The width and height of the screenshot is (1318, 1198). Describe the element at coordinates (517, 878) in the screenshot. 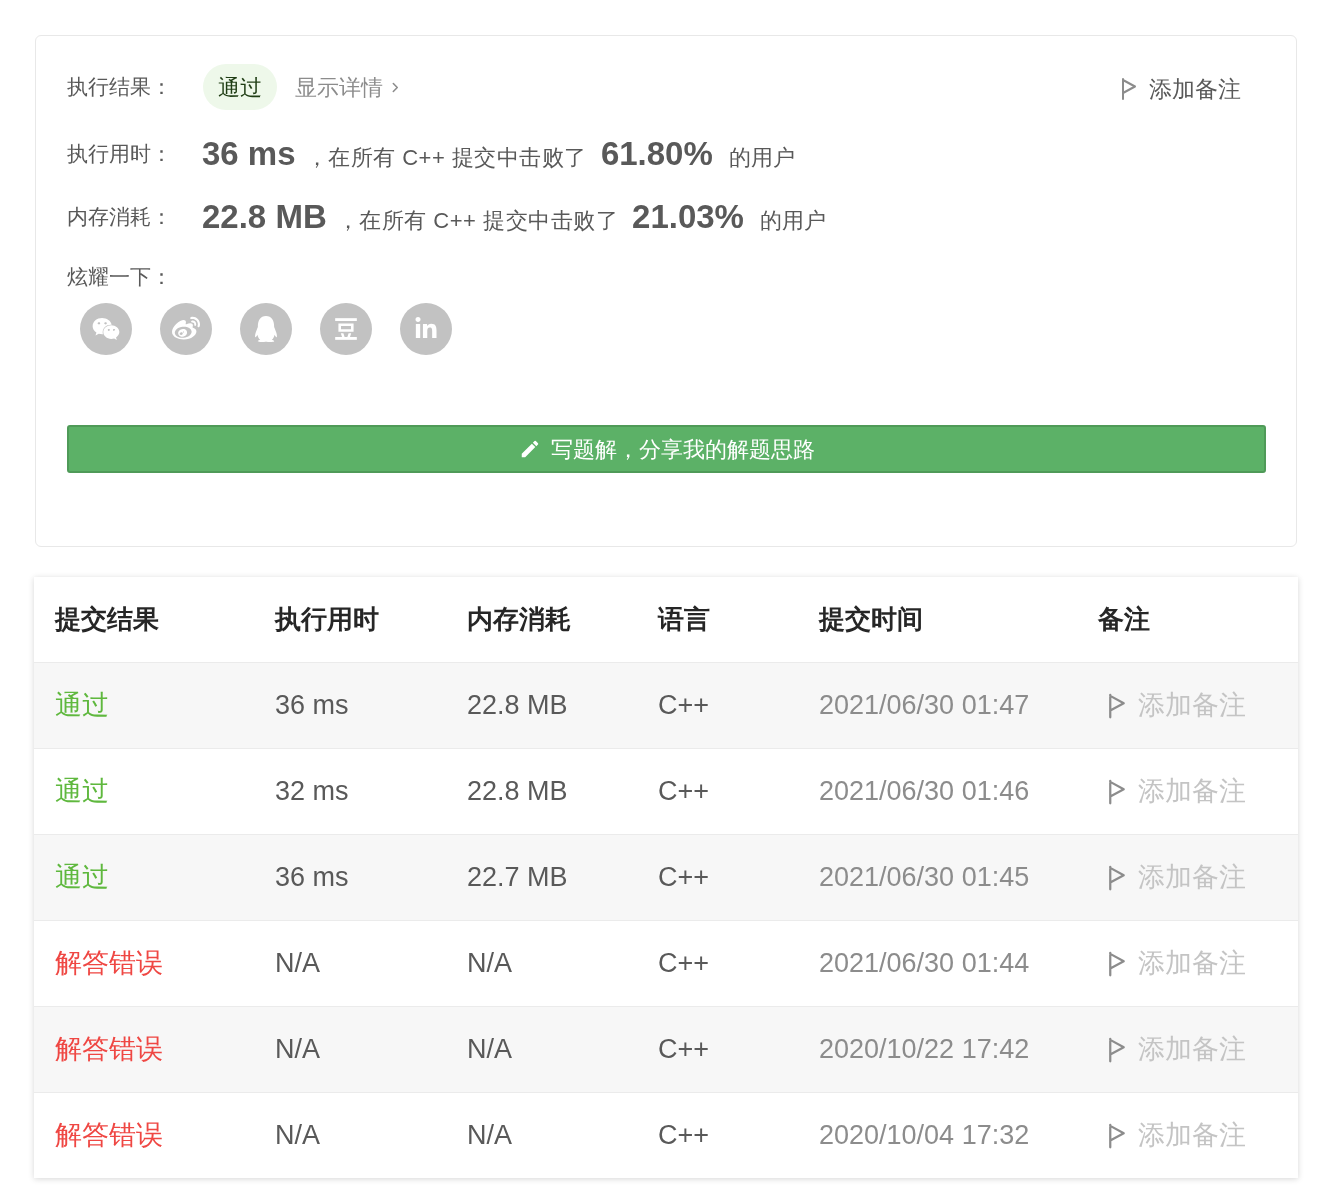

I see `memory-cell-text: 22.7 MB` at that location.